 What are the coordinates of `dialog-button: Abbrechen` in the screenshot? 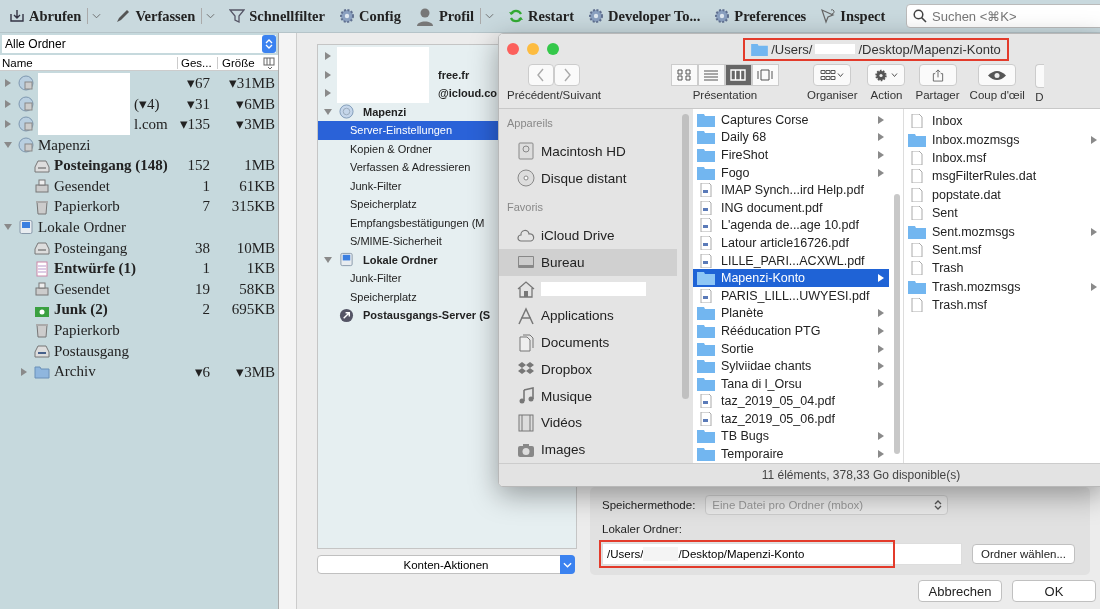 It's located at (960, 591).